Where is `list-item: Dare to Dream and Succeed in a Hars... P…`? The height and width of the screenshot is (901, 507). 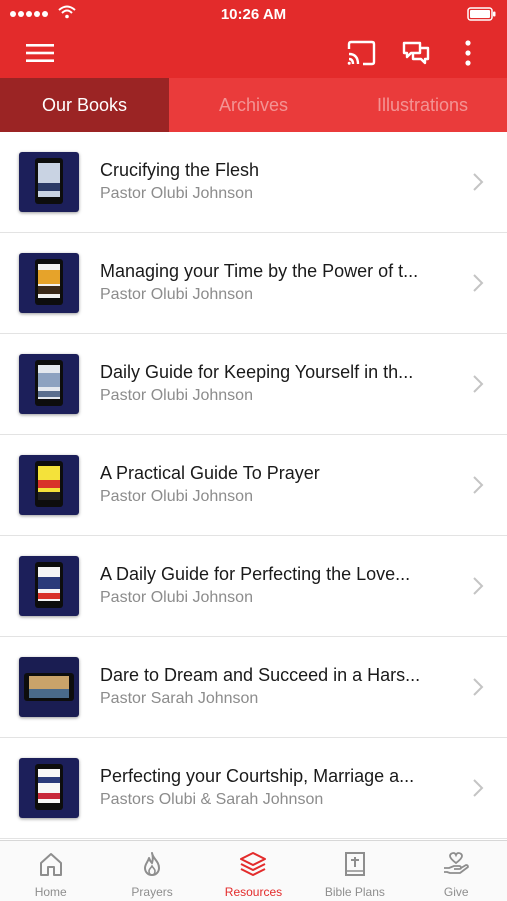
list-item: Dare to Dream and Succeed in a Hars... P… is located at coordinates (253, 687).